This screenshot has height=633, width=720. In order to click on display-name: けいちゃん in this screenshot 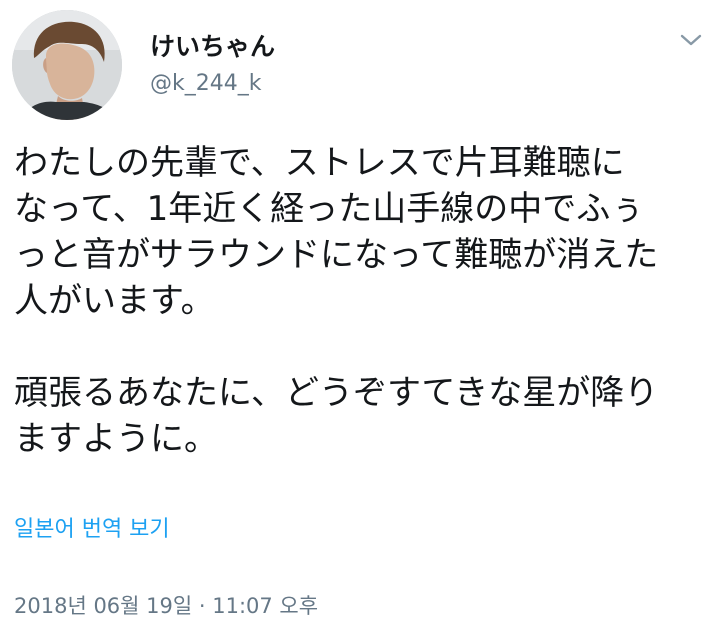, I will do `click(212, 47)`.